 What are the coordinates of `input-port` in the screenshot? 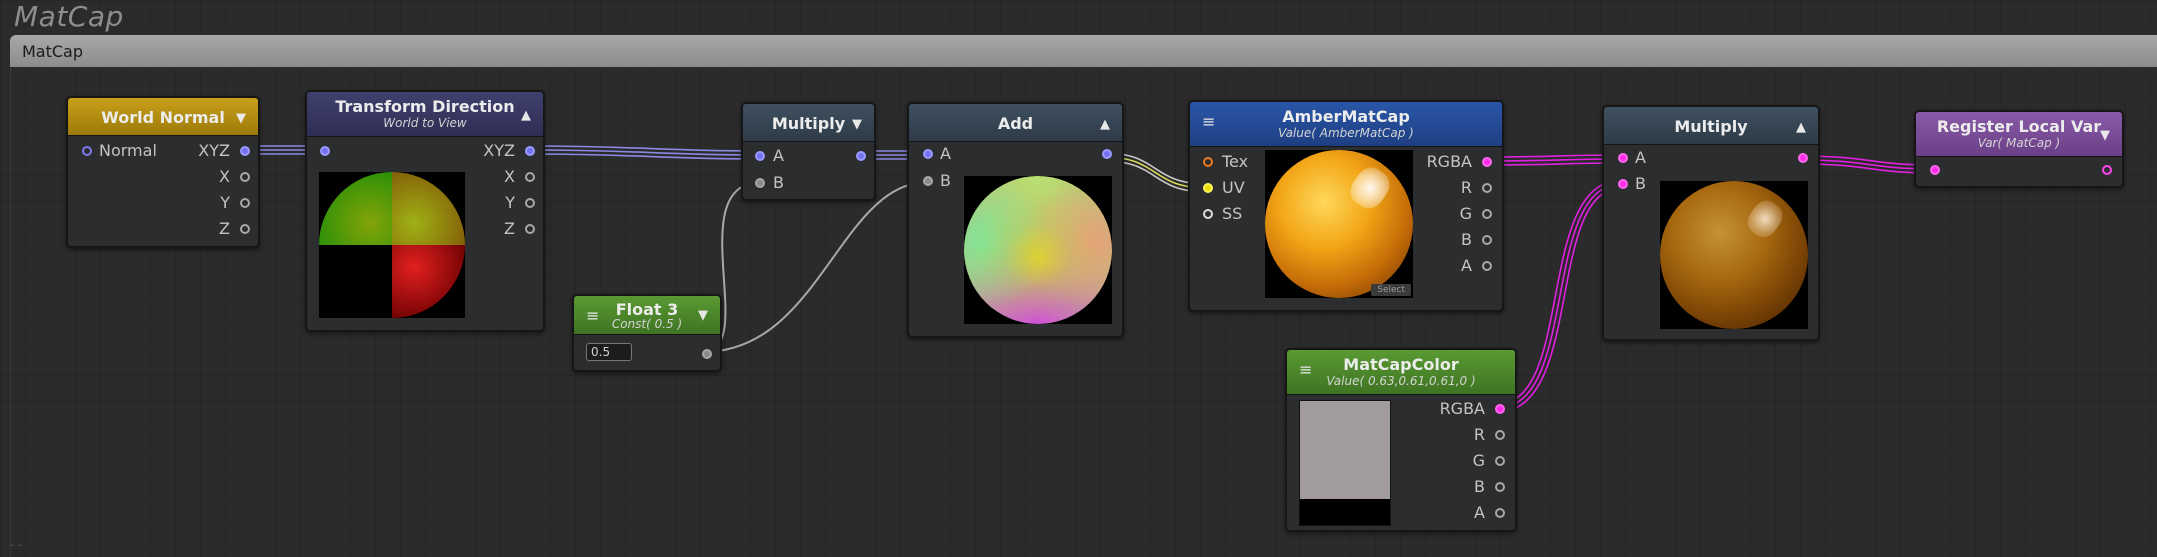 It's located at (1935, 170).